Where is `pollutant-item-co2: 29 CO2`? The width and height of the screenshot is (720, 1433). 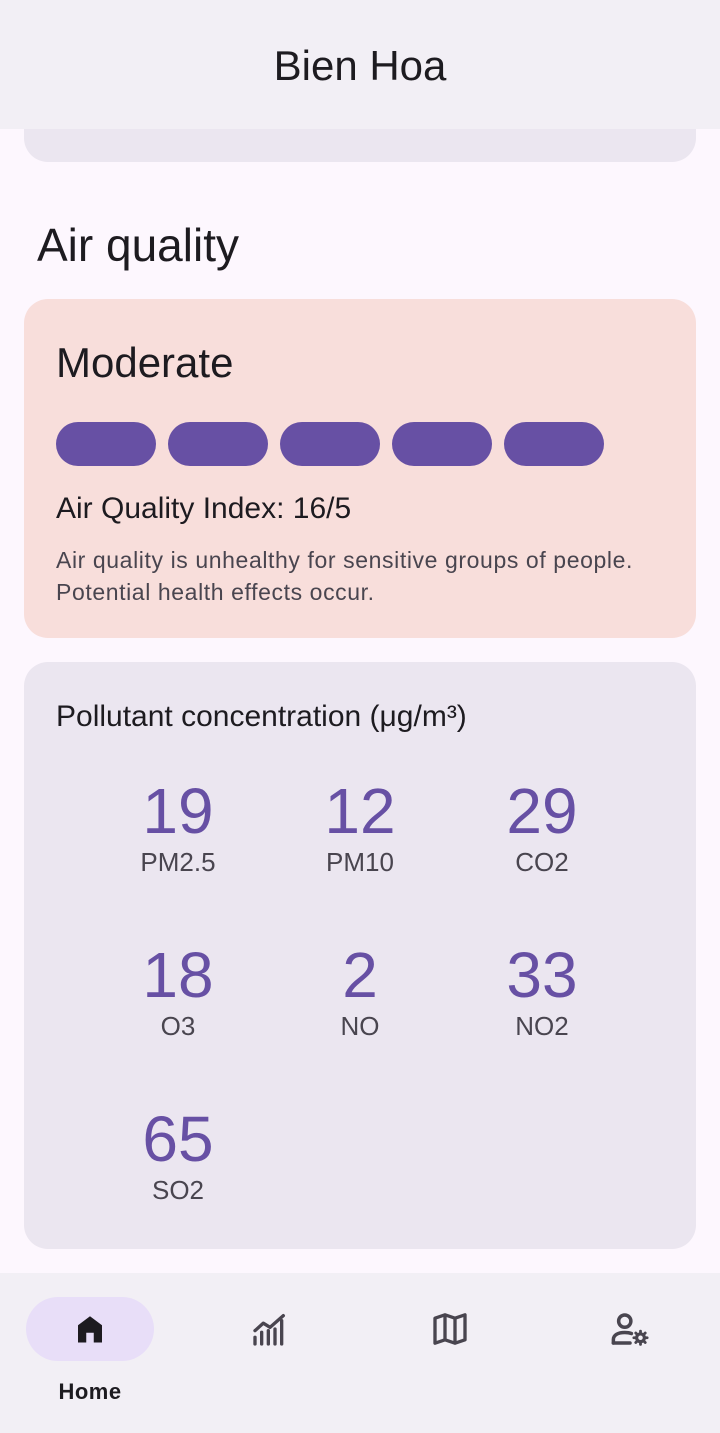
pollutant-item-co2: 29 CO2 is located at coordinates (542, 857).